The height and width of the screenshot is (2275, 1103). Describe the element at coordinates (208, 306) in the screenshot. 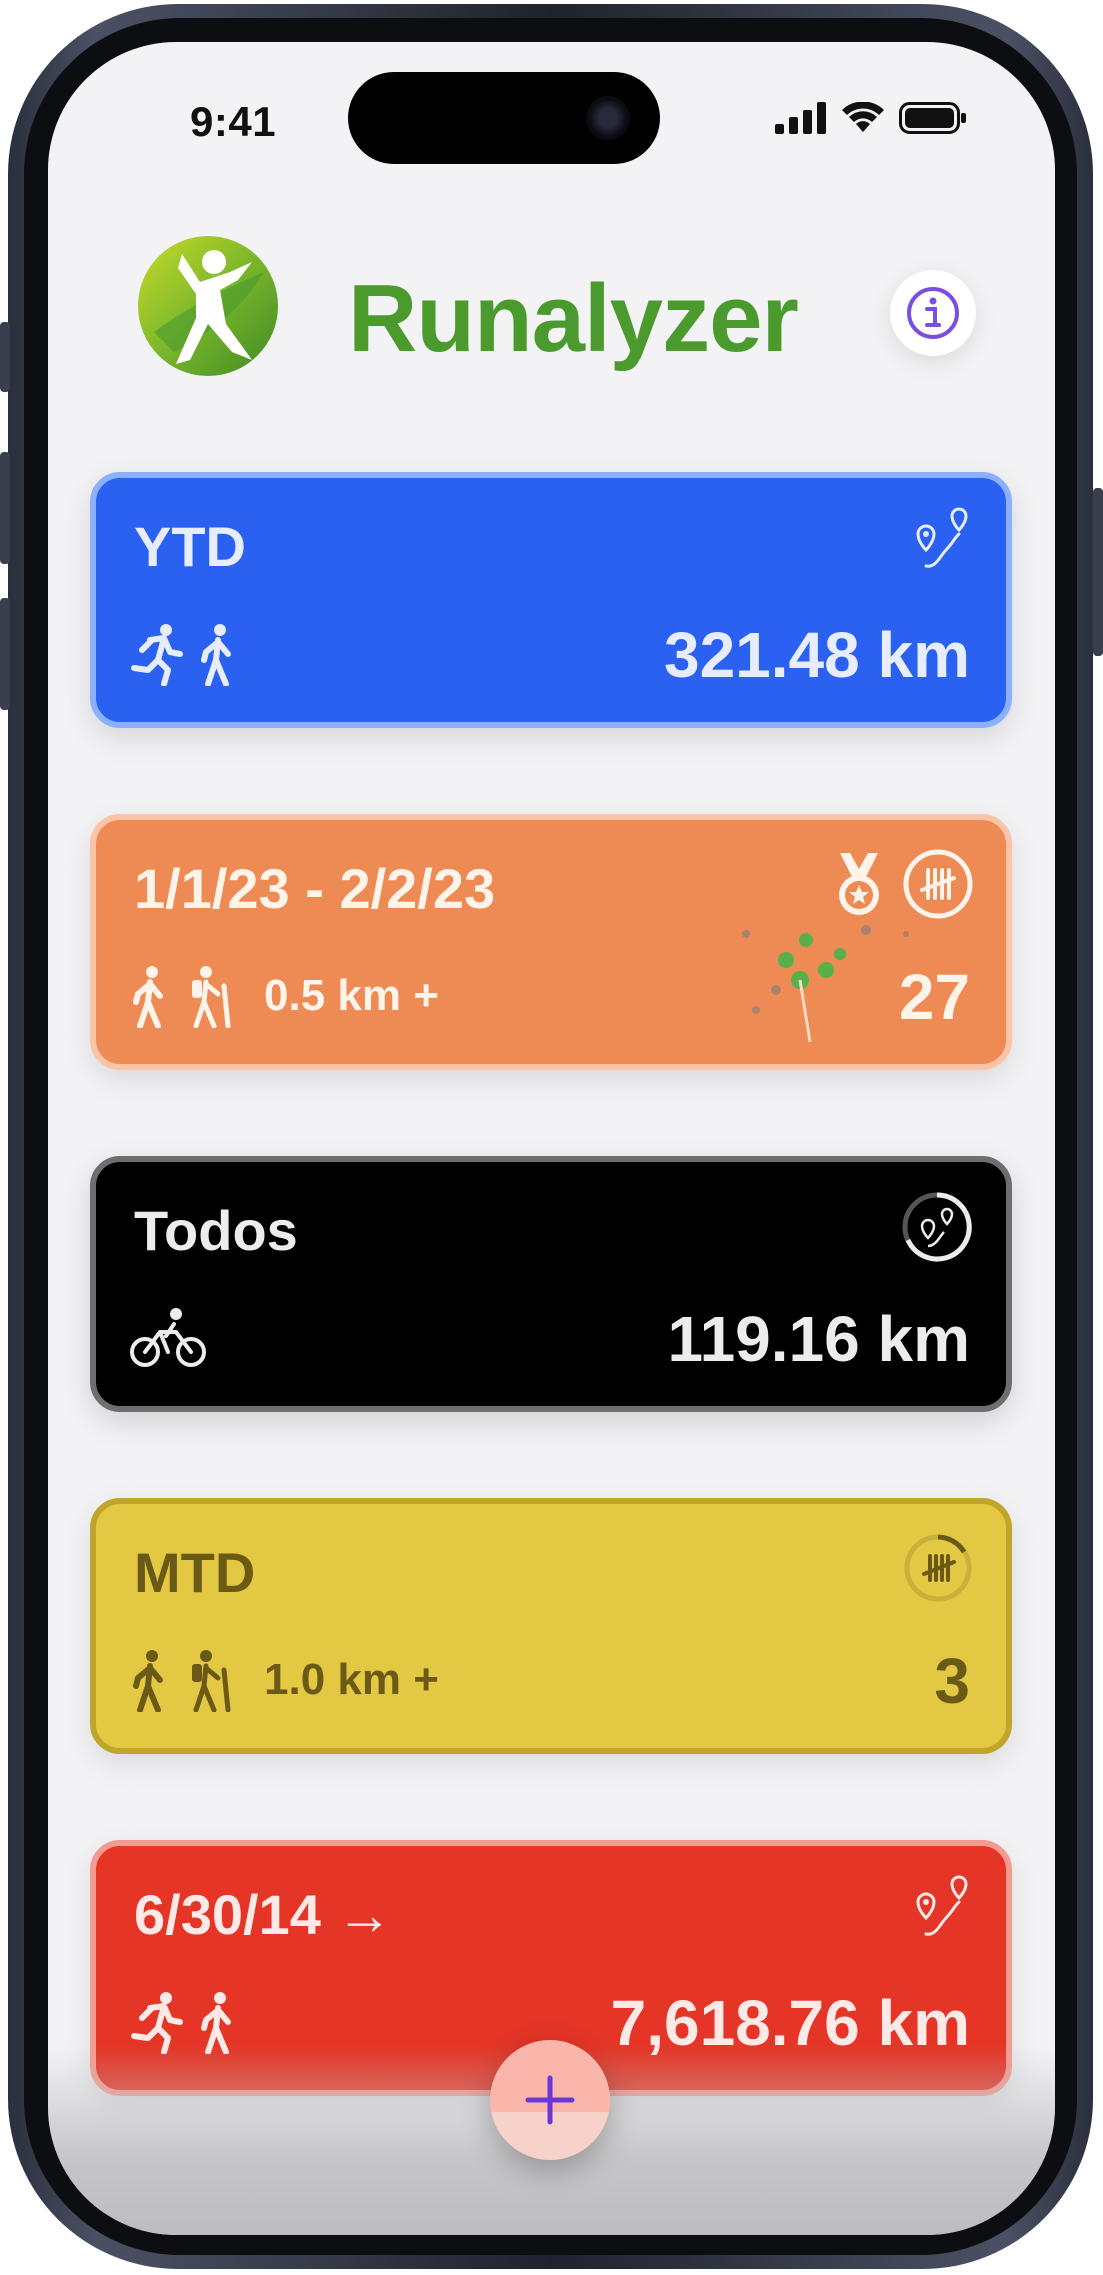

I see `runner-leaf-logo` at that location.